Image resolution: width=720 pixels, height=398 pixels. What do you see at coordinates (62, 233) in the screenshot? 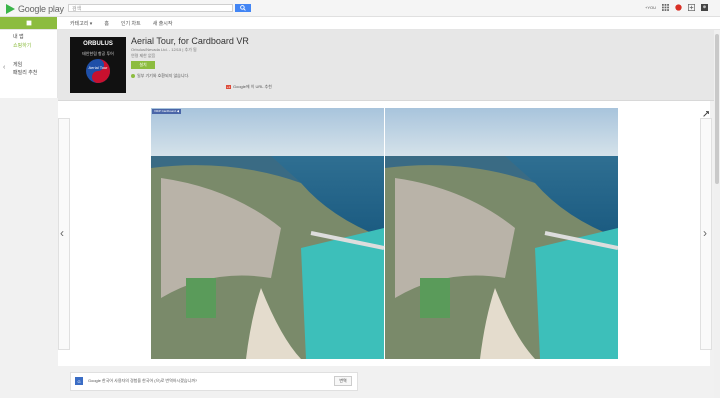
I see `prev-screenshot-arrow: ‹` at bounding box center [62, 233].